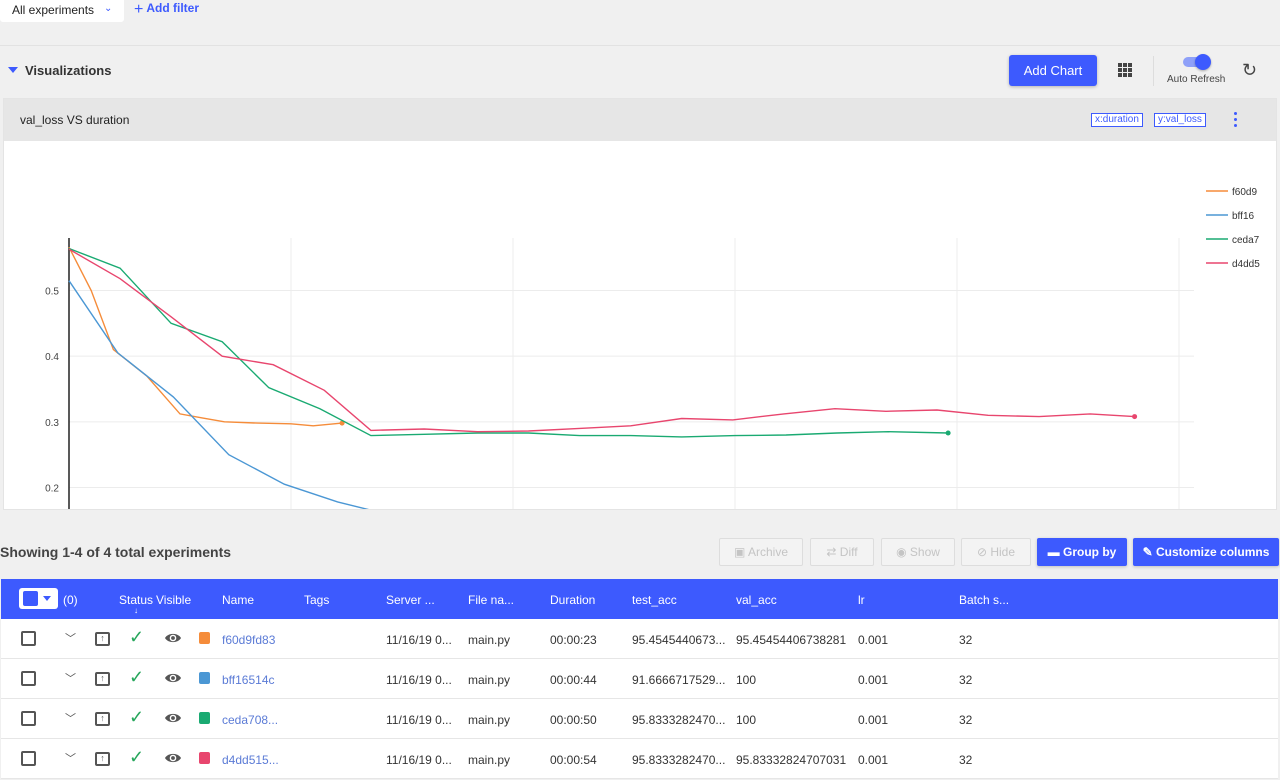 This screenshot has height=780, width=1280. What do you see at coordinates (756, 600) in the screenshot?
I see `col-val-acc: val_acc` at bounding box center [756, 600].